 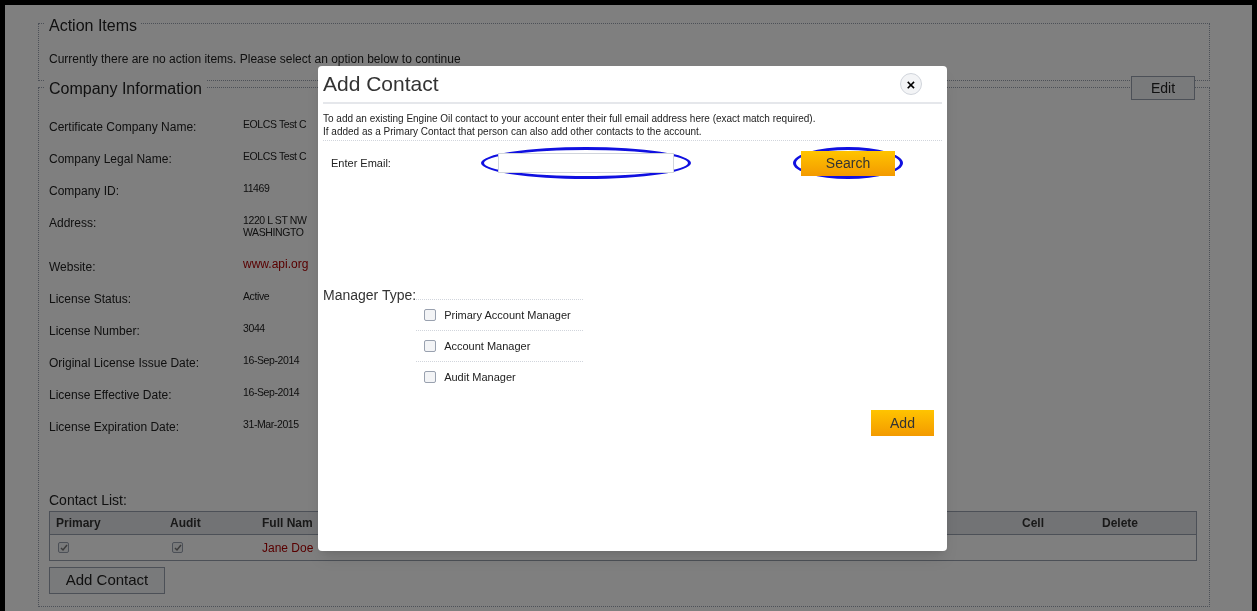 What do you see at coordinates (632, 126) in the screenshot?
I see `dialog-description: To add an existing Engine Oil contact to your account enter their full email address here (exact match required). If added as a Primary Contact that person can also add other contacts to the account.` at bounding box center [632, 126].